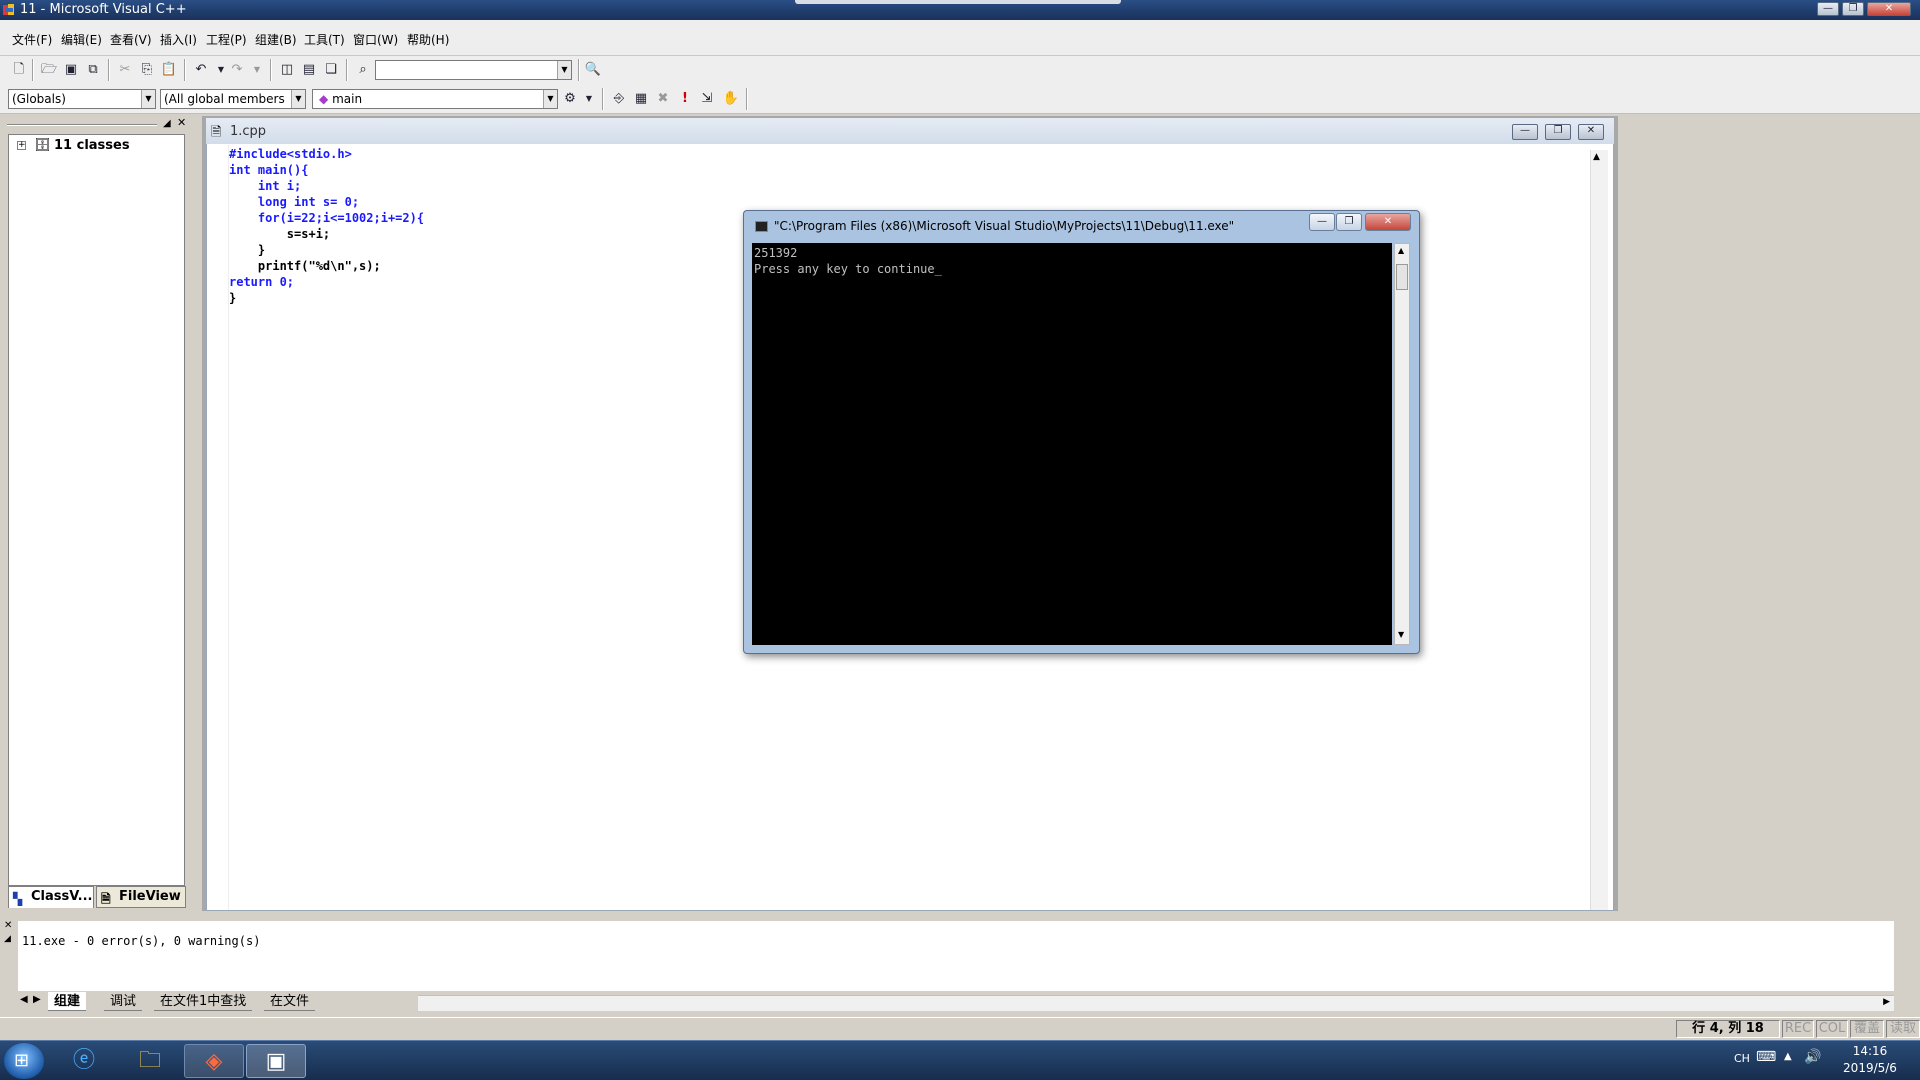  What do you see at coordinates (294, 202) in the screenshot?
I see `code-line-text: long int s= 0;` at bounding box center [294, 202].